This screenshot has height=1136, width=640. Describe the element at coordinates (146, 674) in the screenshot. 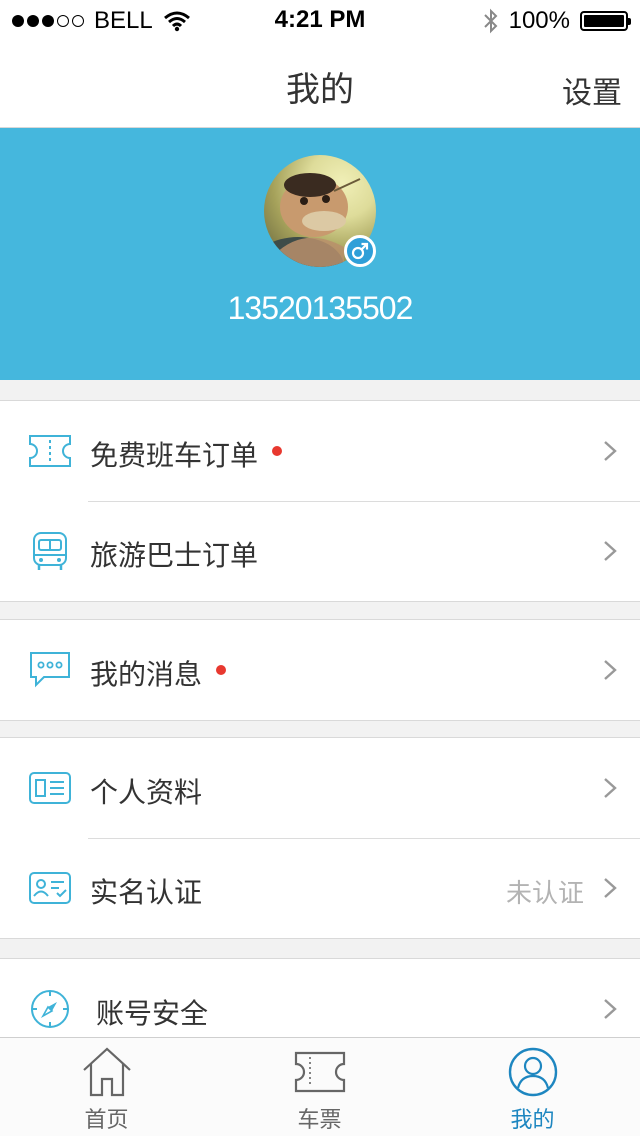

I see `my-messages-label: 我的消息` at that location.